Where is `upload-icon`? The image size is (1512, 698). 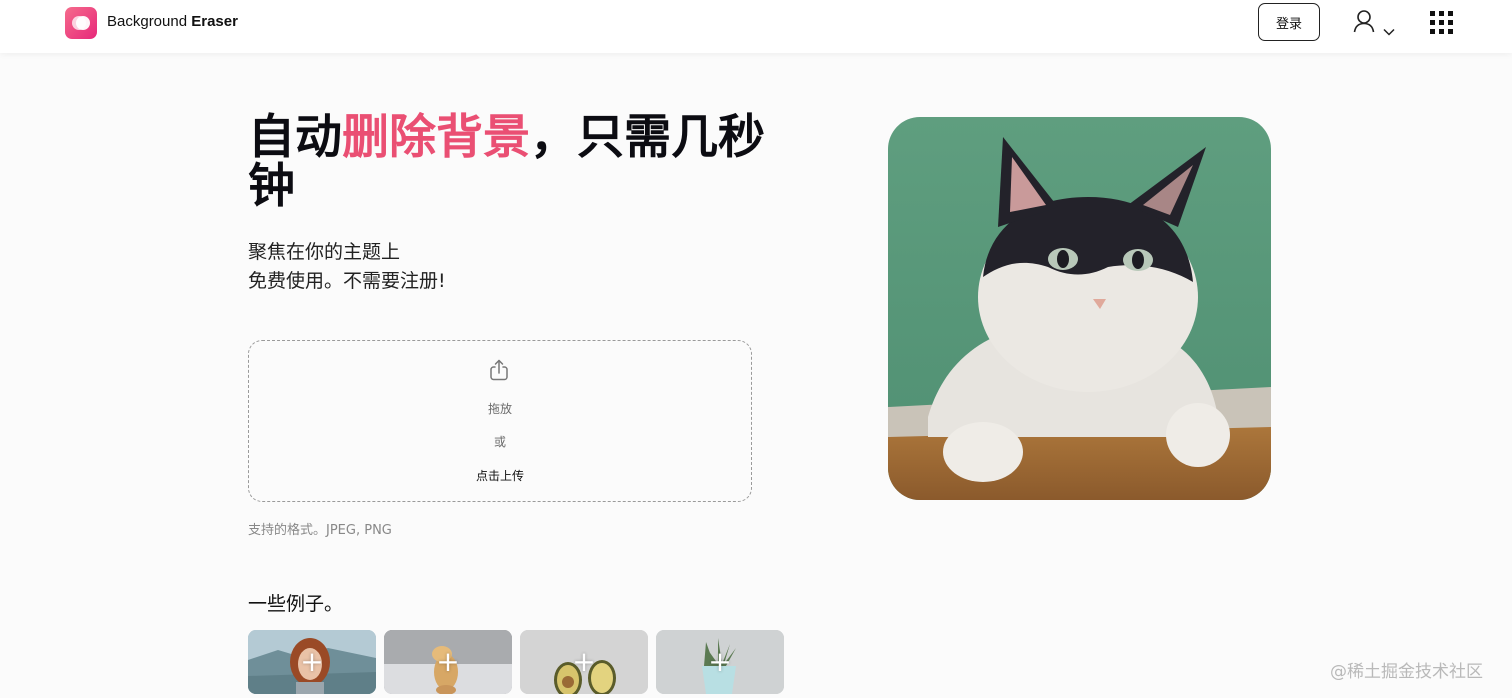
upload-icon is located at coordinates (499, 372).